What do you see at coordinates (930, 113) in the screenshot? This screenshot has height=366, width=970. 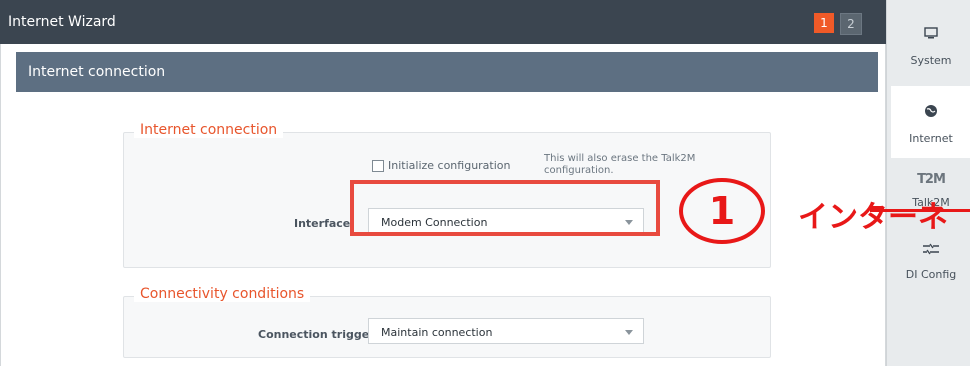 I see `globe-icon` at bounding box center [930, 113].